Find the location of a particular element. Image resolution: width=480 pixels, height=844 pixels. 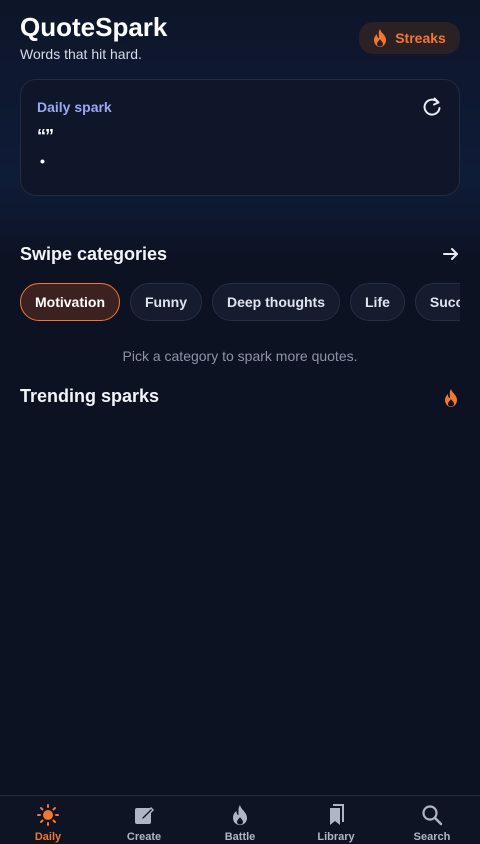

bottom-nav: Daily Create Battle Library Search is located at coordinates (240, 819).